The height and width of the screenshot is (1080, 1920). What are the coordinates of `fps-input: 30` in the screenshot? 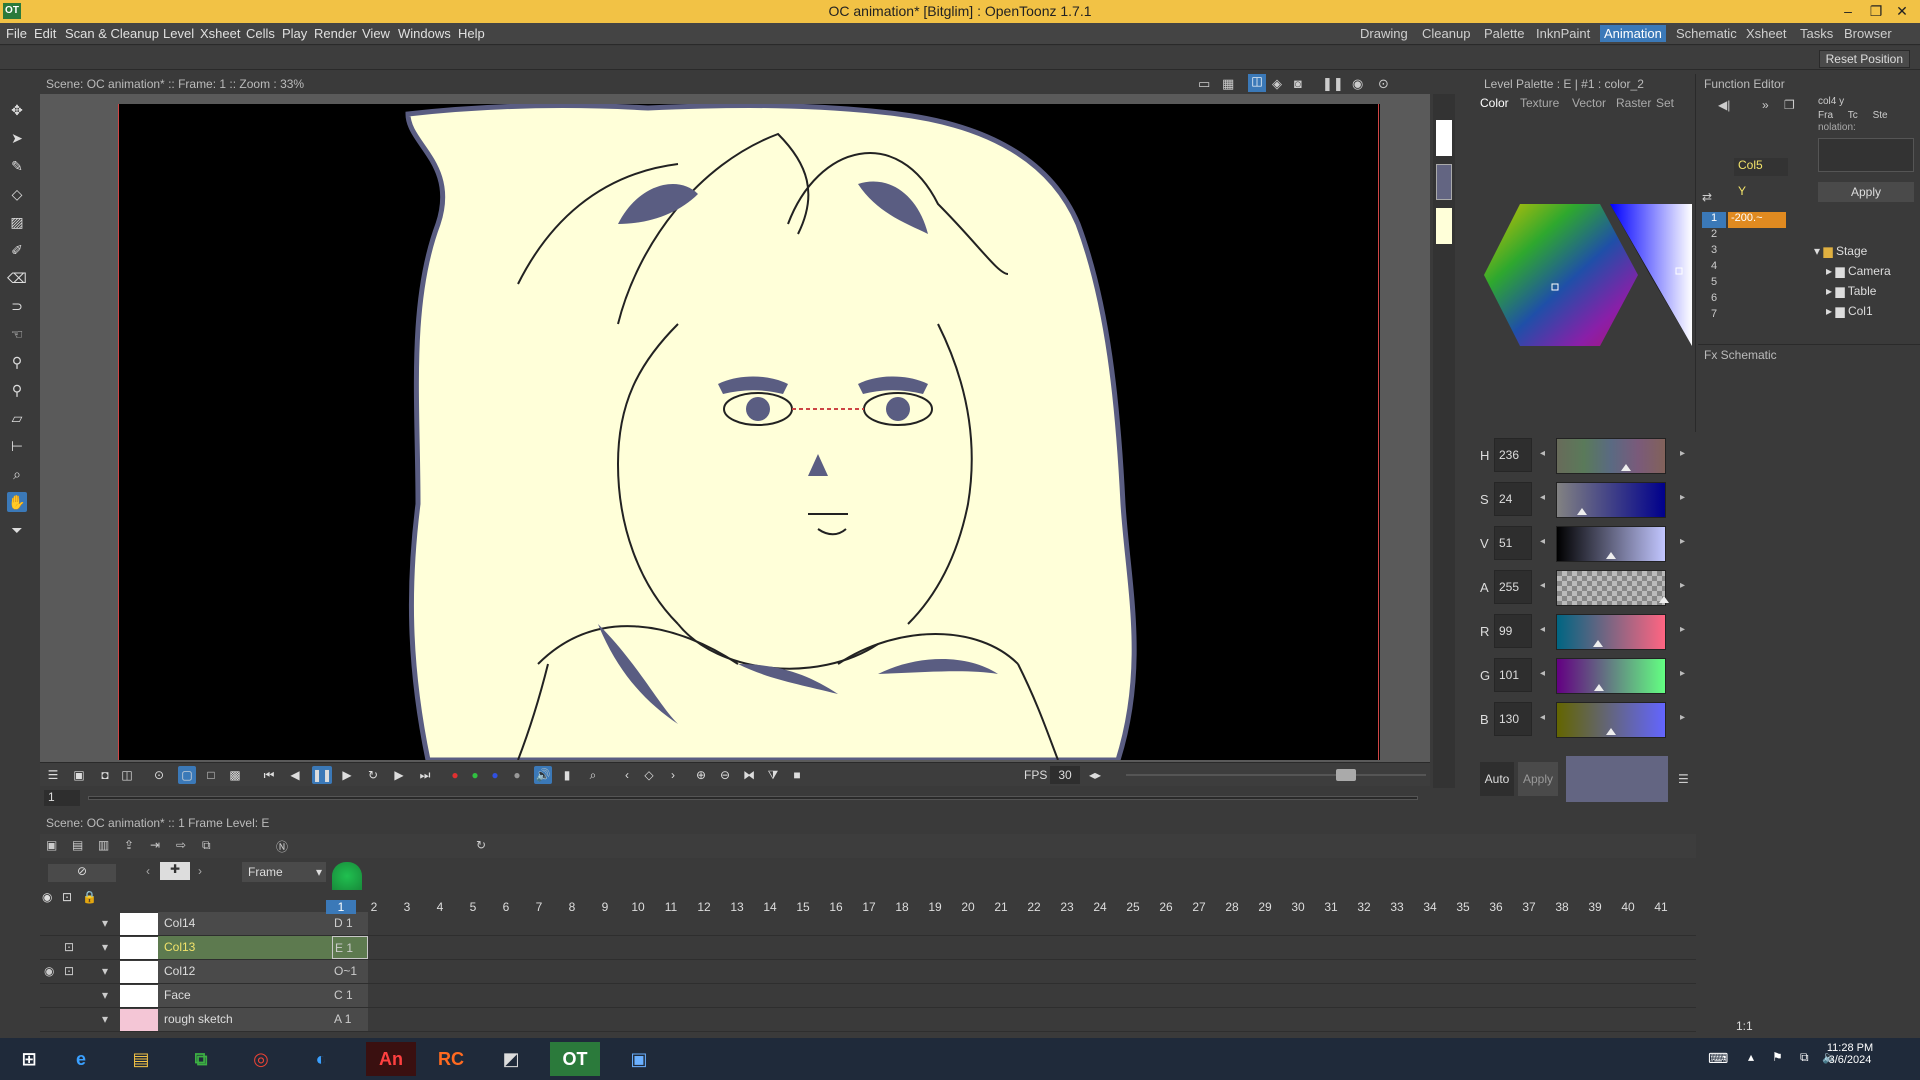 It's located at (1065, 775).